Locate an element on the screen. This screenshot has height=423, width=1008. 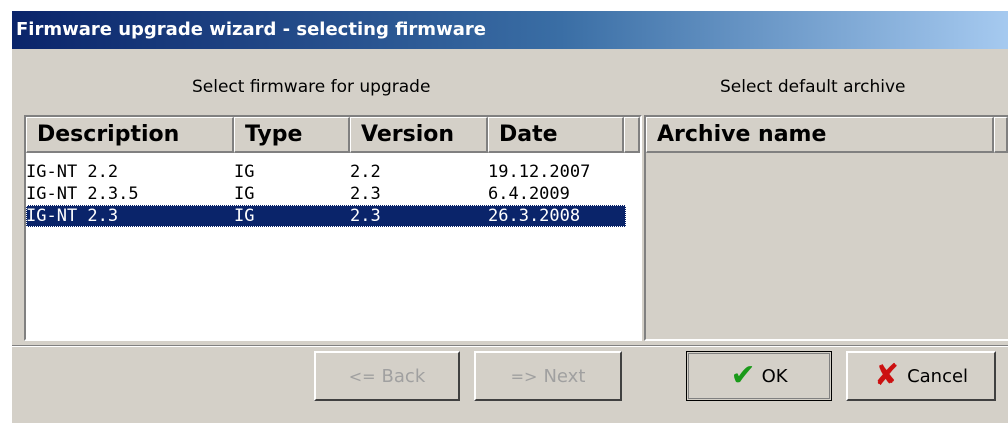
archive-section-label: Select default archive is located at coordinates (813, 87).